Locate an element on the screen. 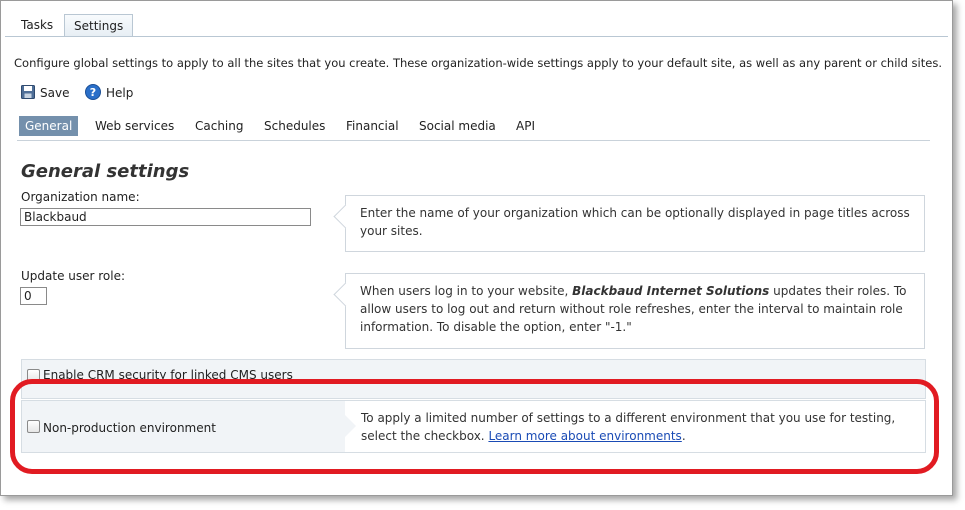 Image resolution: width=965 pixels, height=510 pixels. user-role-input: 0 is located at coordinates (33, 296).